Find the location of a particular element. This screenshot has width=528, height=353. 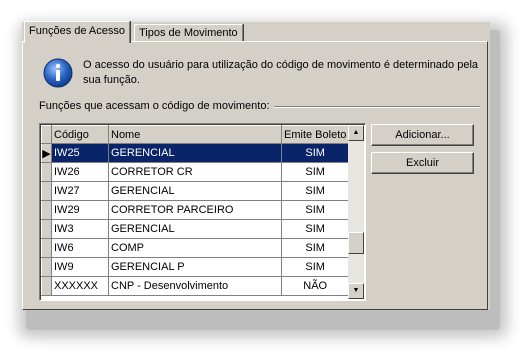

table-row: IW27 GERENCIAL SIM is located at coordinates (195, 191).